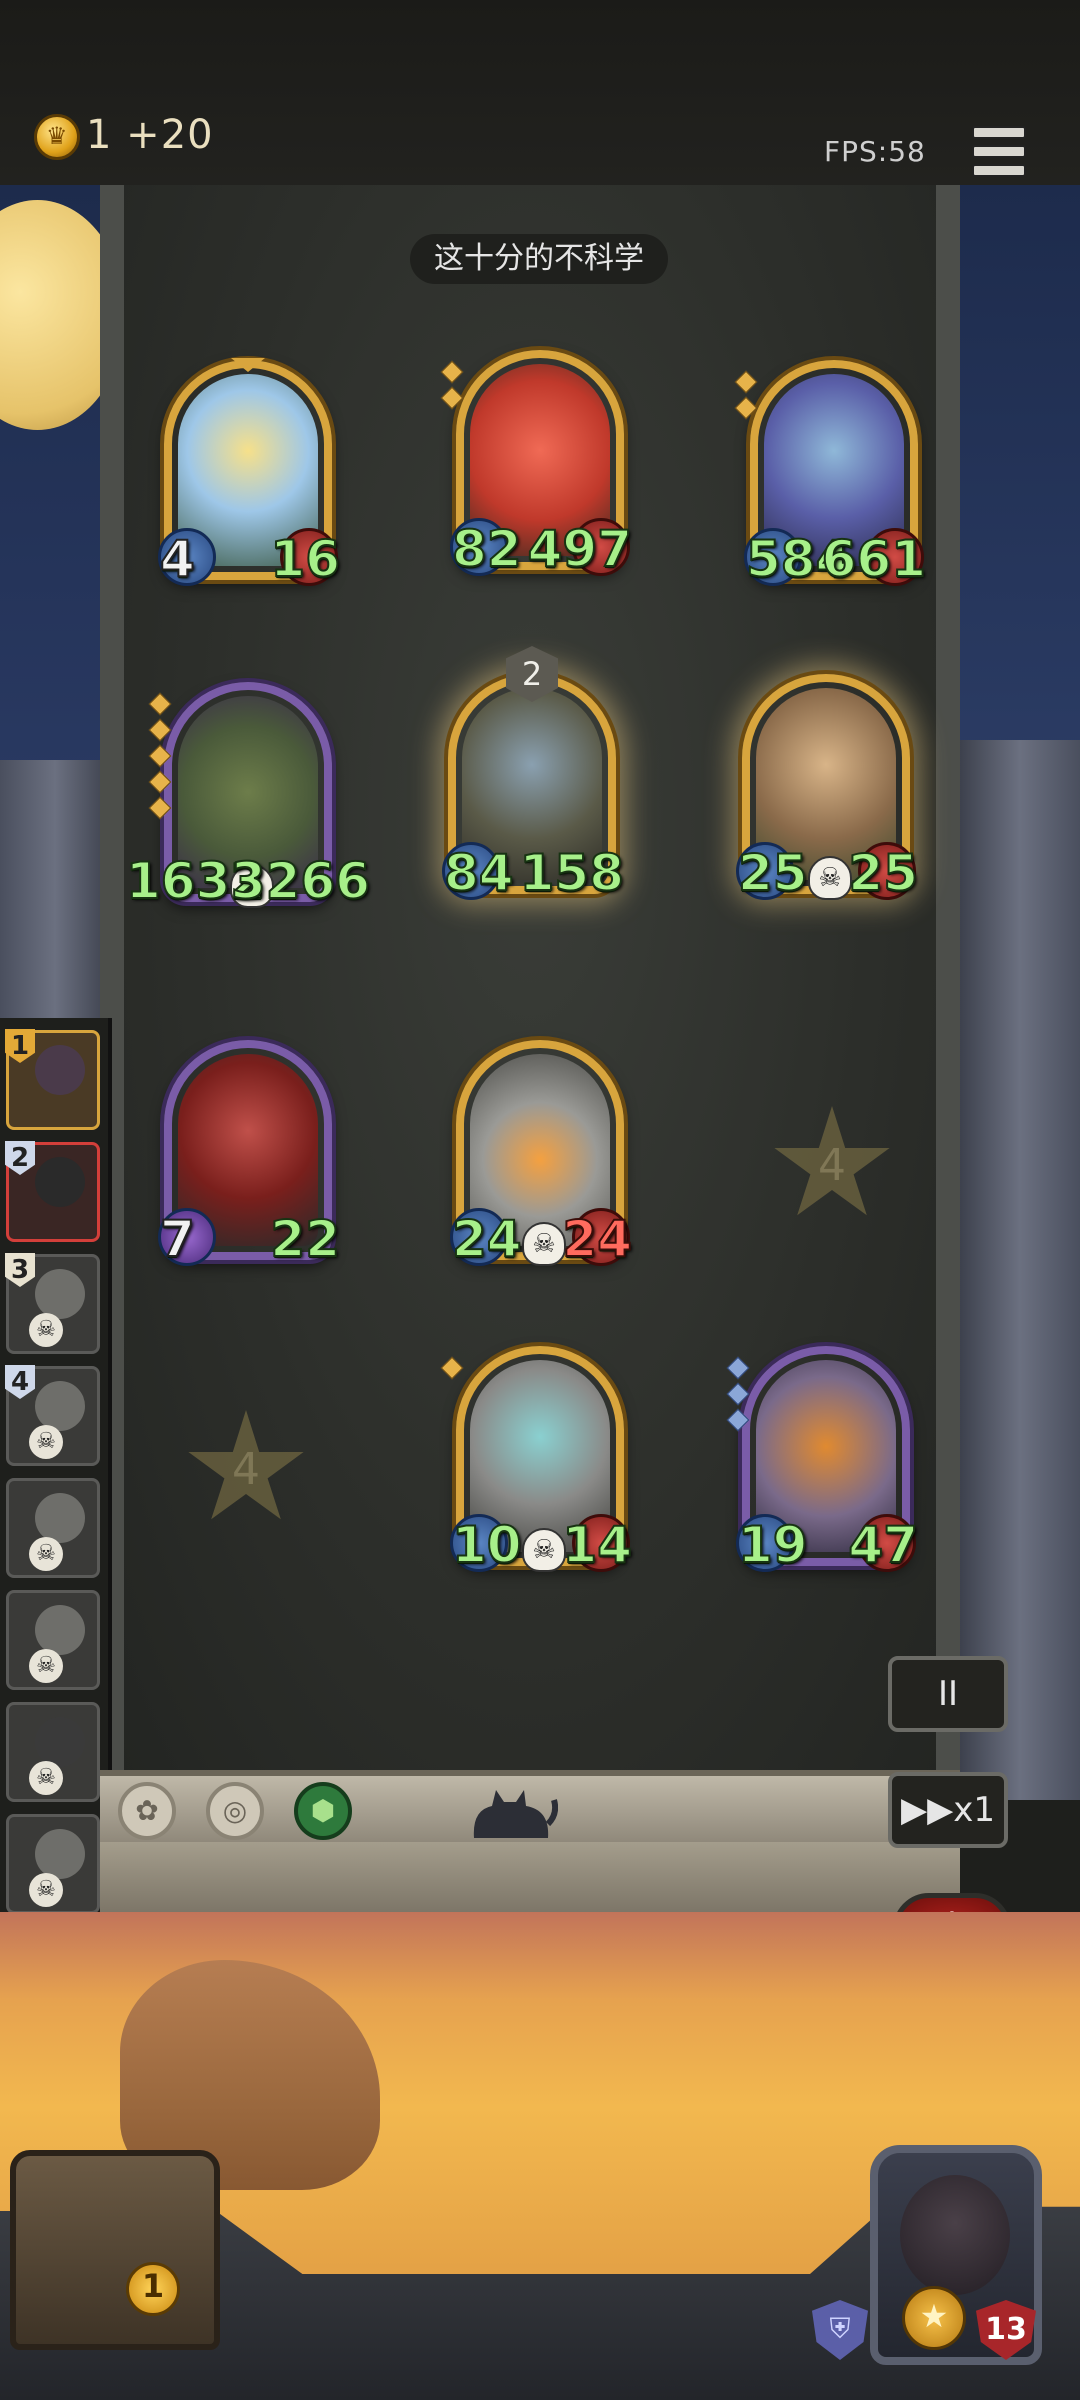  I want to click on card-attack: 19, so click(773, 1545).